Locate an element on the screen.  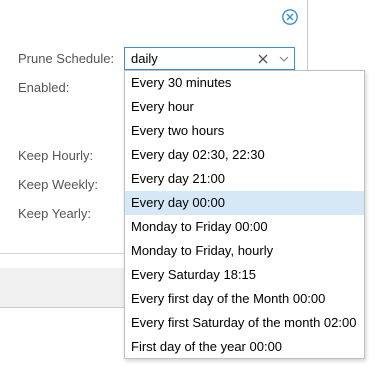
dropdown-option: Every 30 minutes is located at coordinates (244, 83).